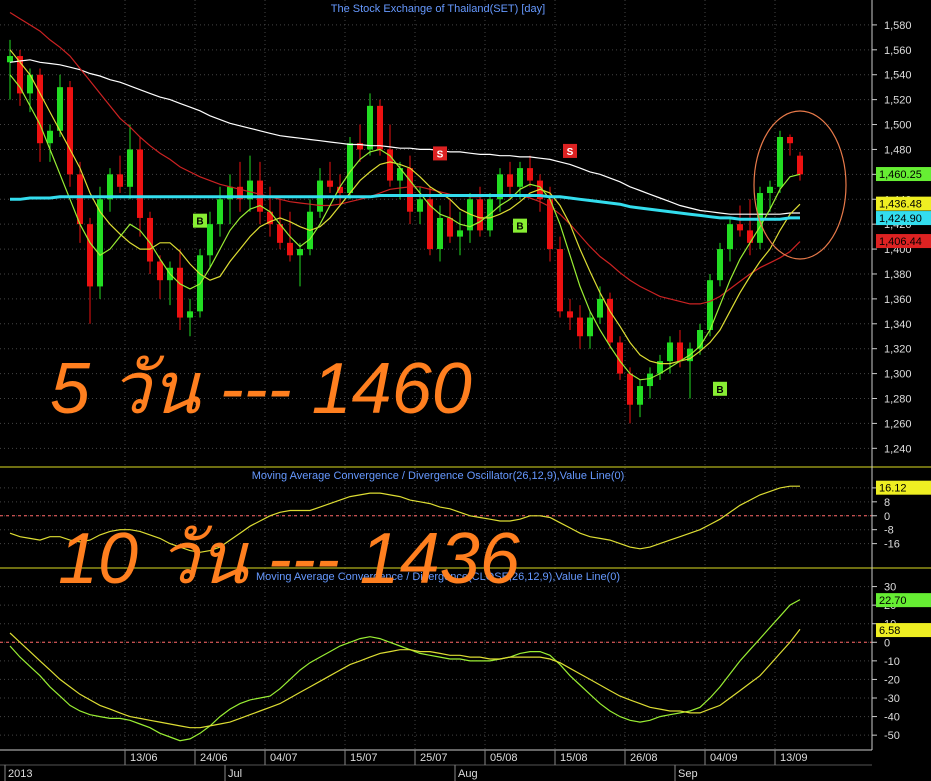 Image resolution: width=931 pixels, height=781 pixels. Describe the element at coordinates (468, 774) in the screenshot. I see `month-label: Aug` at that location.